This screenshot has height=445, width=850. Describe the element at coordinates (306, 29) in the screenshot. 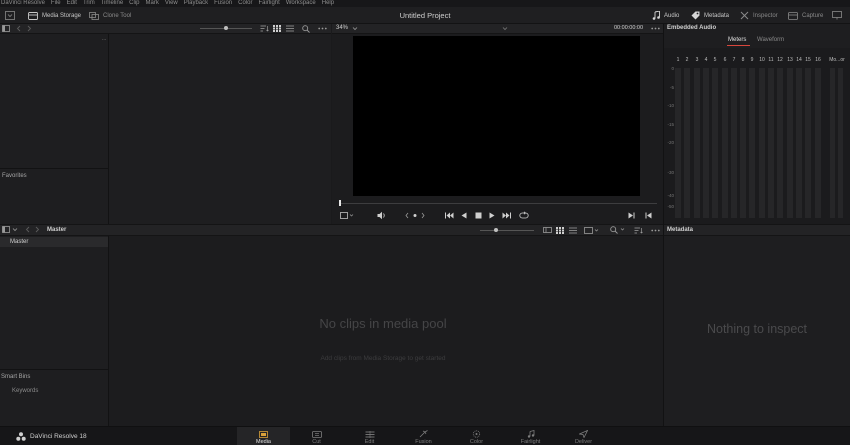

I see `search-icon` at that location.